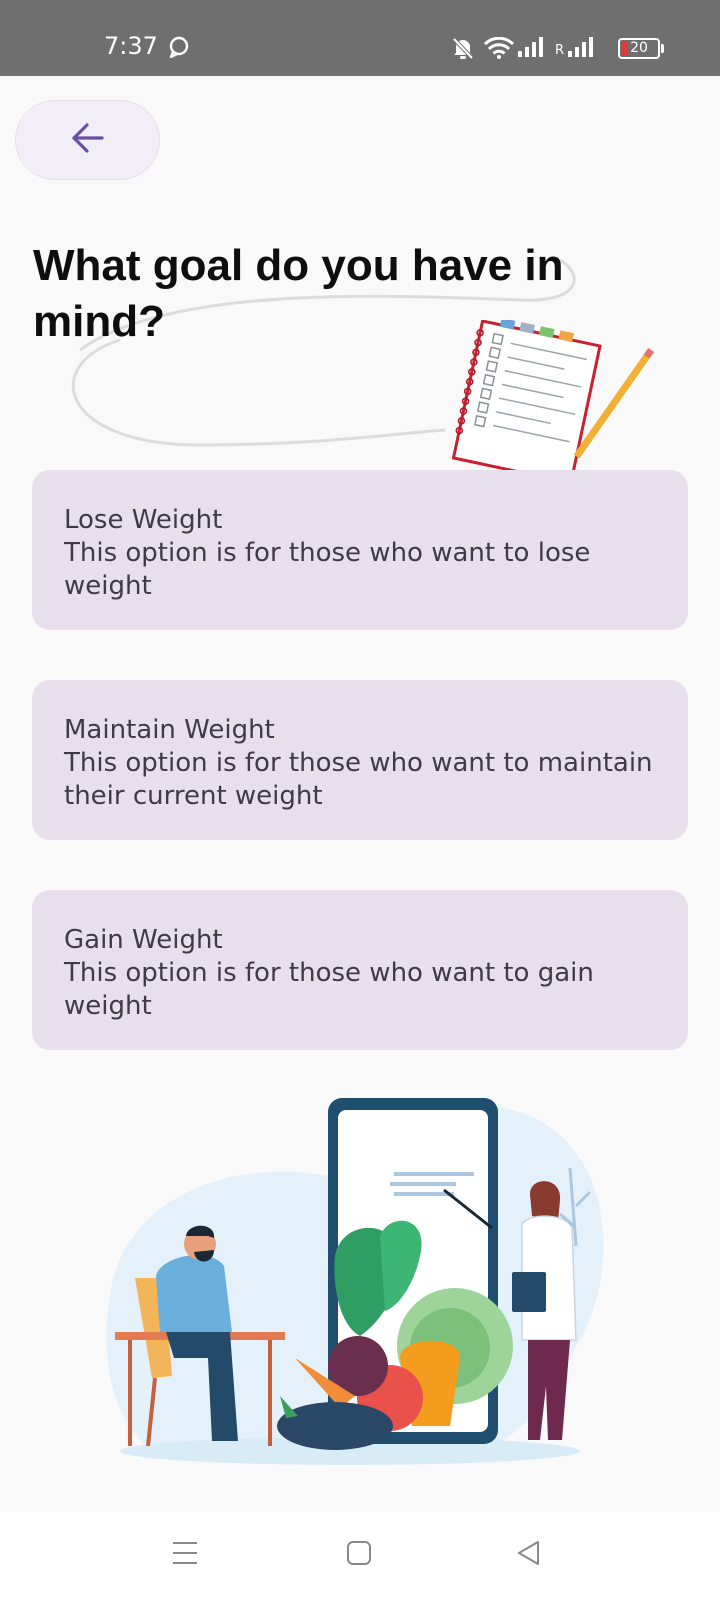  What do you see at coordinates (131, 46) in the screenshot?
I see `status-time: 7:37` at bounding box center [131, 46].